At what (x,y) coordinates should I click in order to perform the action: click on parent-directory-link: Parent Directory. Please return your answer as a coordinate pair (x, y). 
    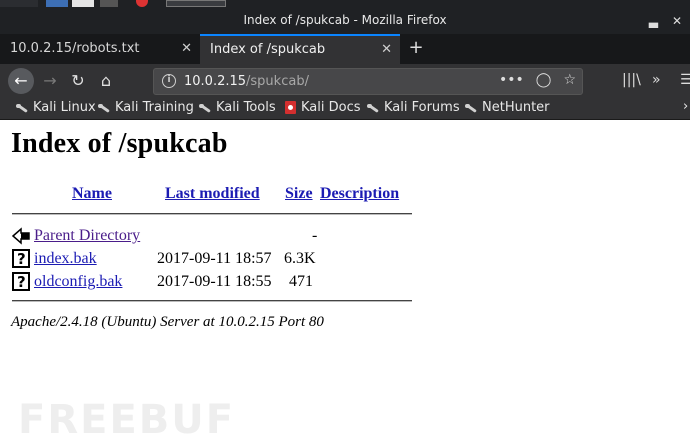
    Looking at the image, I should click on (87, 236).